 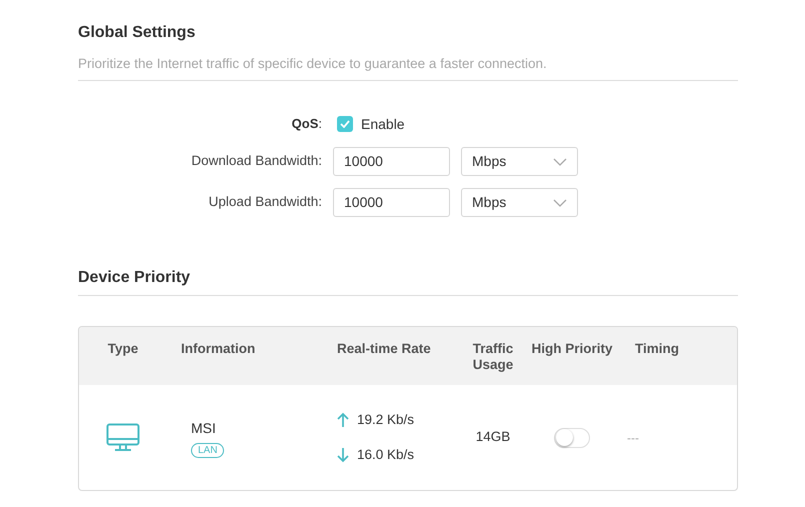 I want to click on monitor-icon, so click(x=123, y=437).